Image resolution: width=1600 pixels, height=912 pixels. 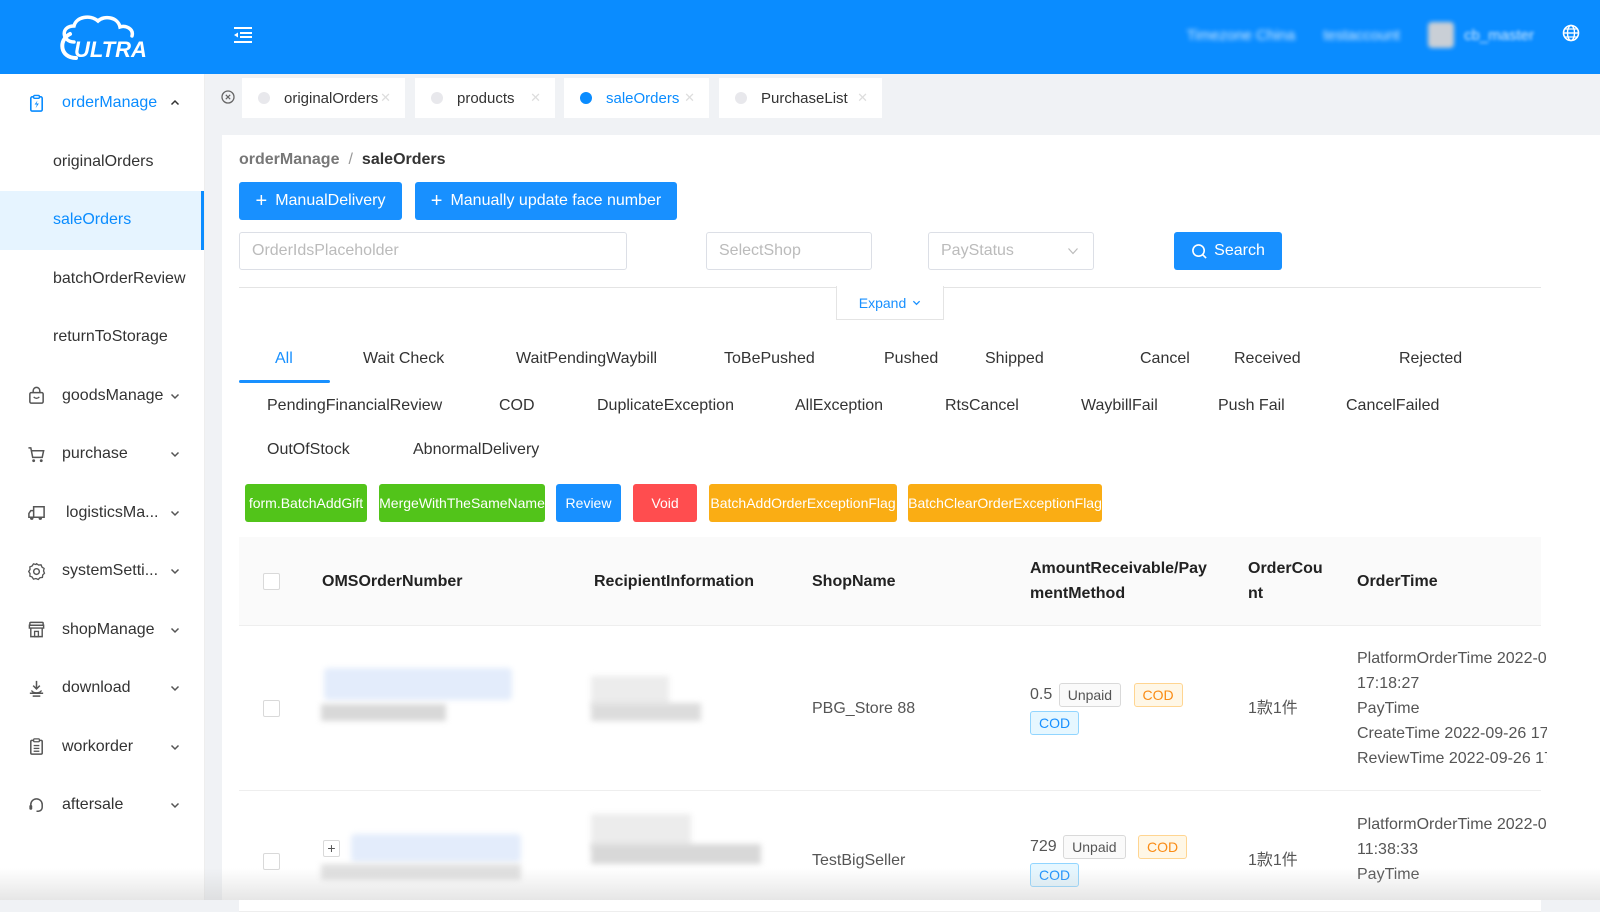 I want to click on shop-select: SelectShop, so click(x=789, y=251).